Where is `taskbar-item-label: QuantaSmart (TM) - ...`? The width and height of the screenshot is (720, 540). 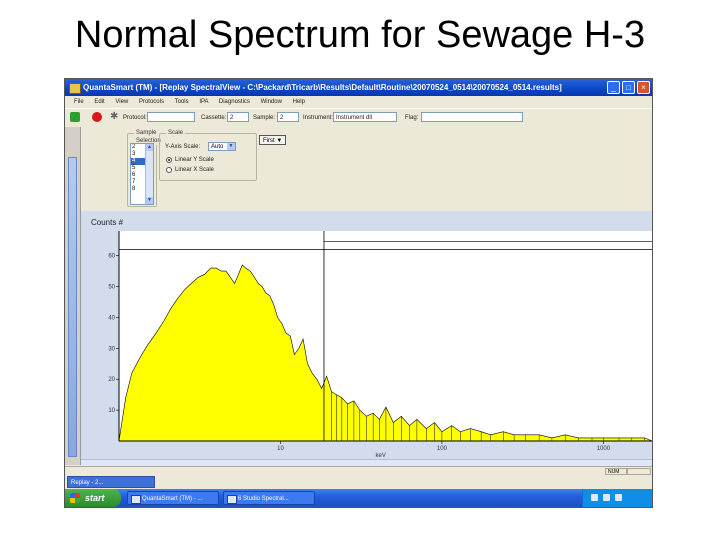 taskbar-item-label: QuantaSmart (TM) - ... is located at coordinates (172, 499).